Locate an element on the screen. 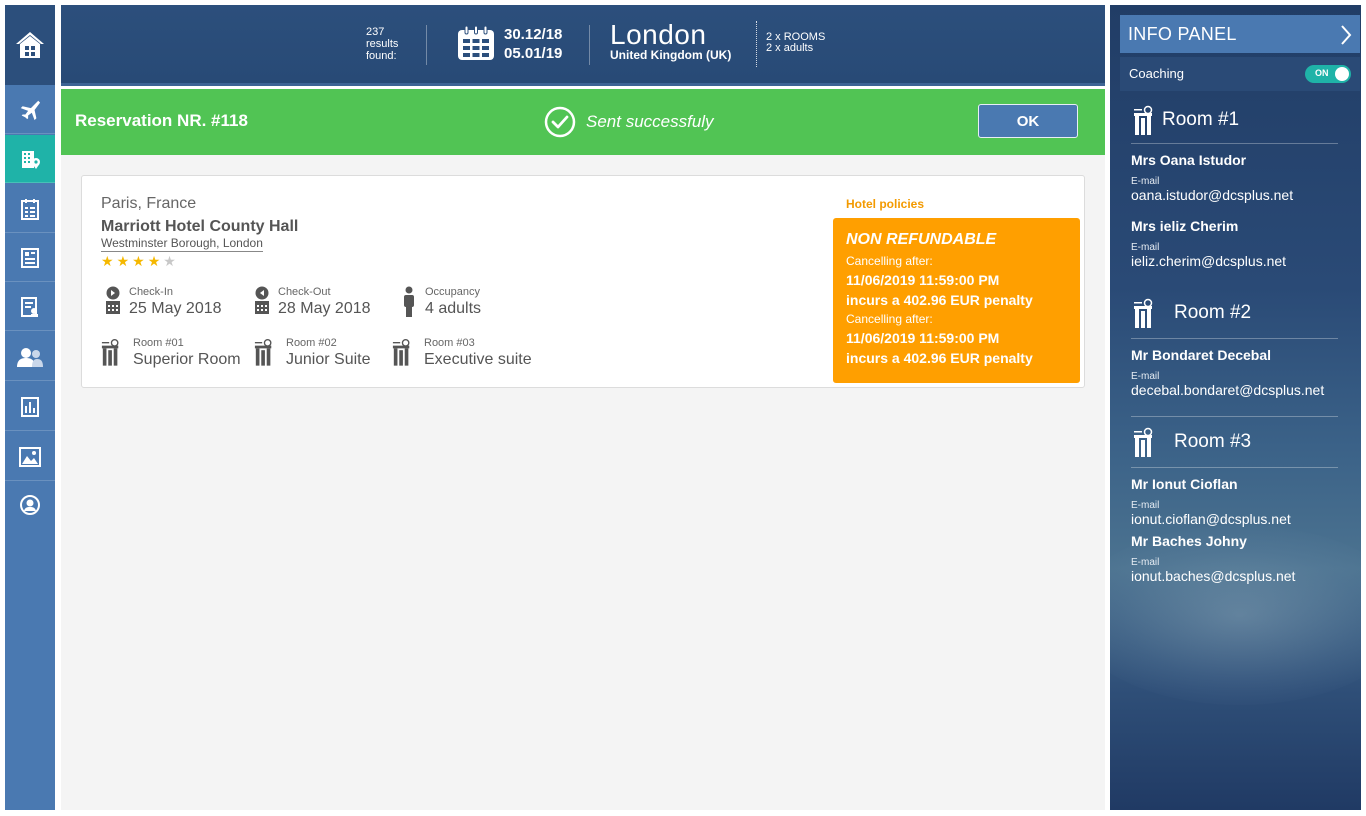 Image resolution: width=1366 pixels, height=816 pixels. nav-documents is located at coordinates (30, 258).